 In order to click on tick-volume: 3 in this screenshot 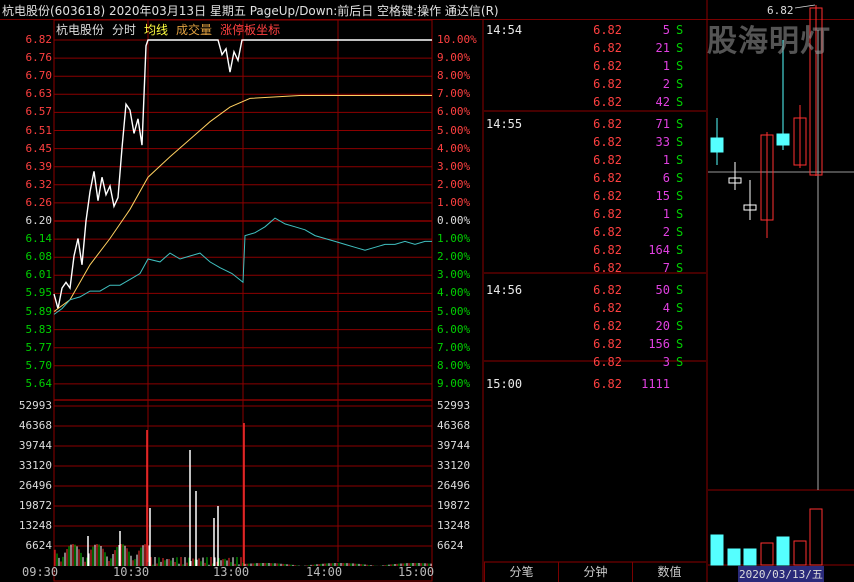, I will do `click(666, 362)`.